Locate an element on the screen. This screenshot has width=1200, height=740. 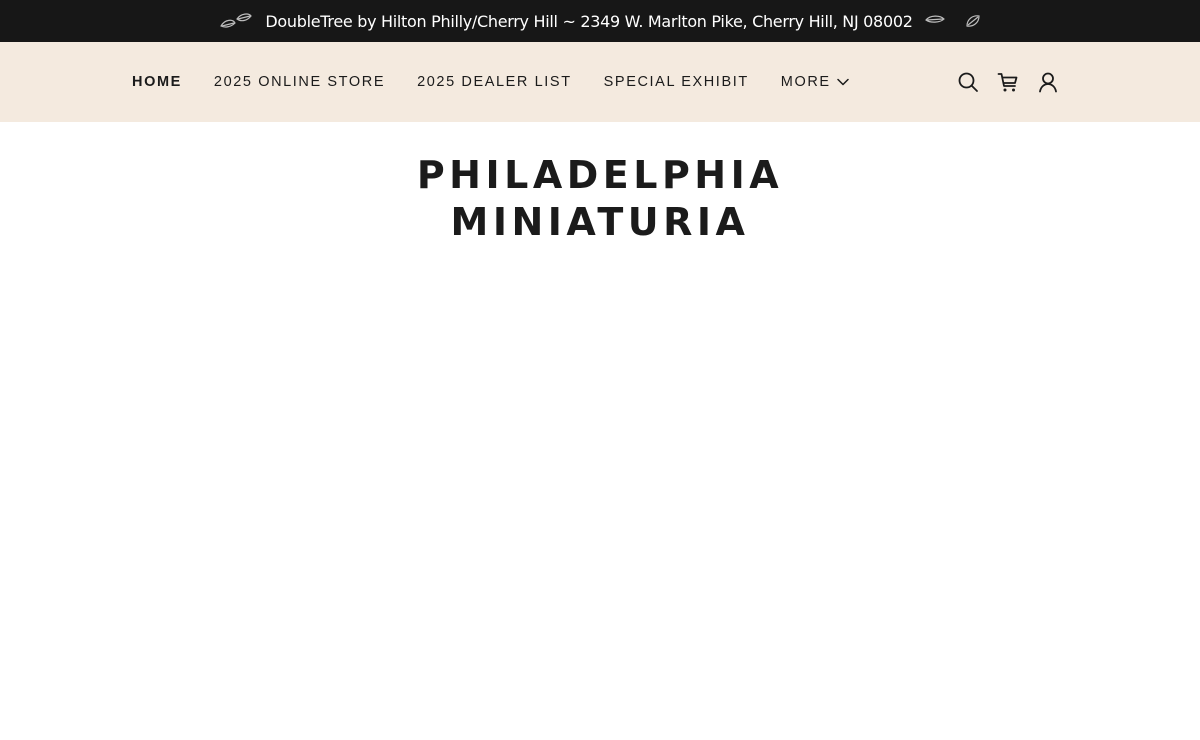
nav-item-more: MORE is located at coordinates (815, 82).